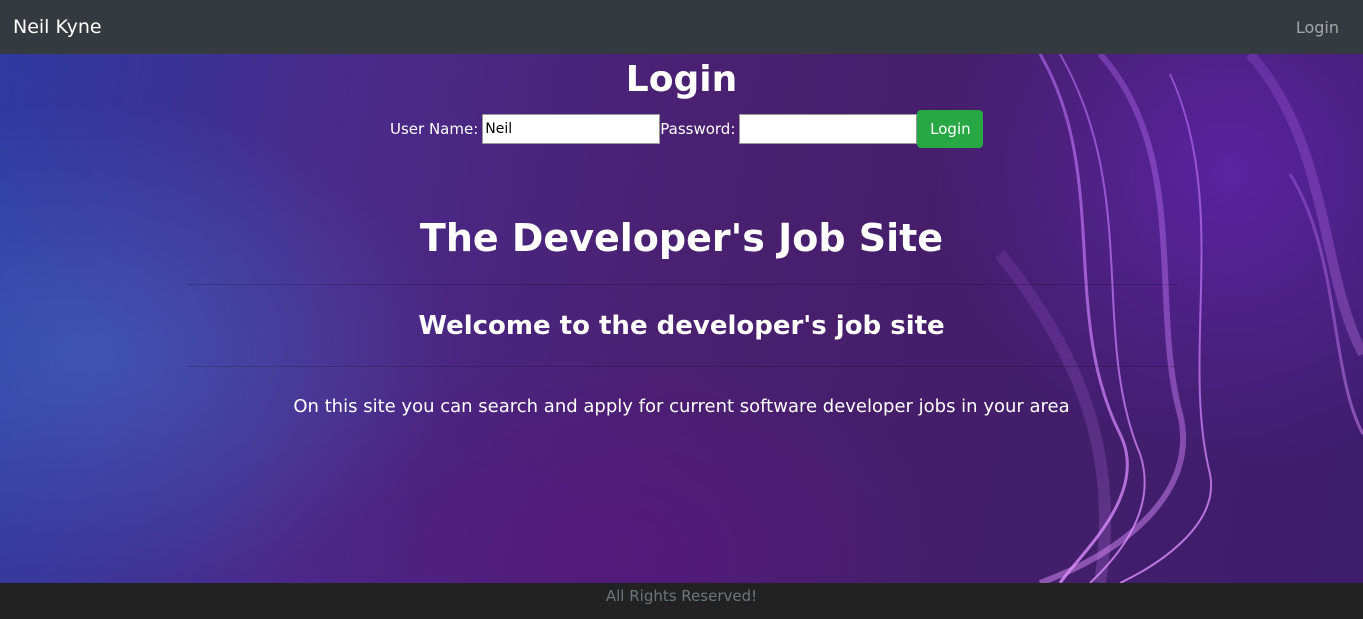 This screenshot has height=619, width=1363. I want to click on username-label: User Name:, so click(434, 129).